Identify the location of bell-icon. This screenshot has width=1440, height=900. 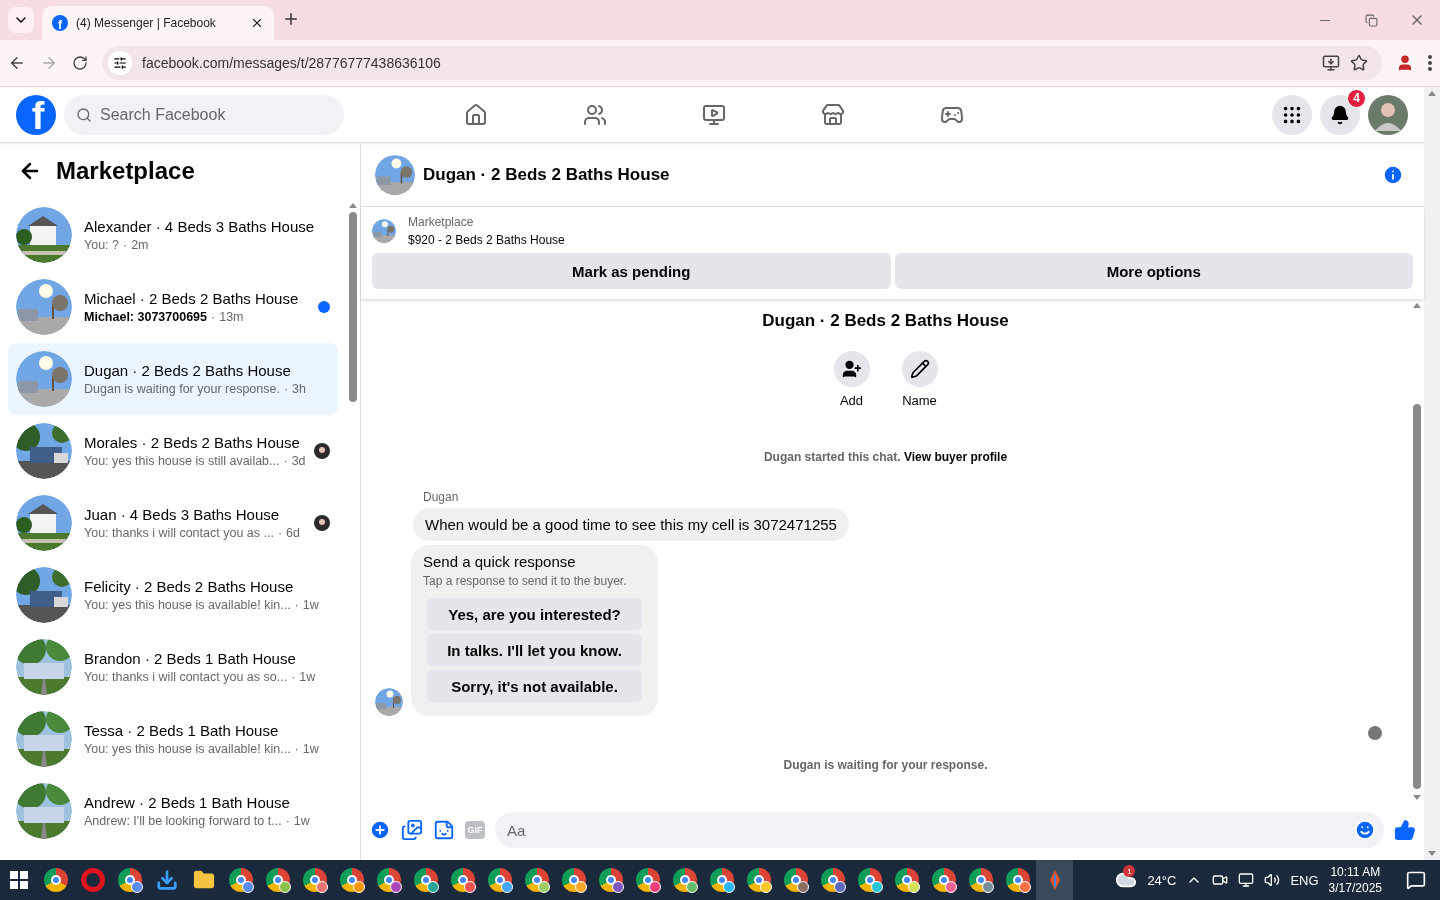
(1340, 114).